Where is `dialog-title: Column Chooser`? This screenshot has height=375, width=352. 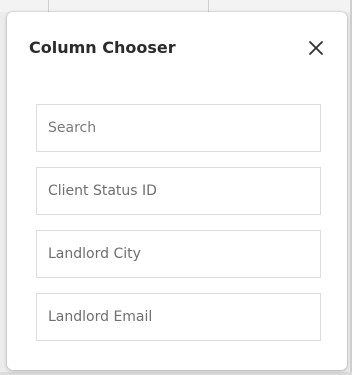
dialog-title: Column Chooser is located at coordinates (102, 47).